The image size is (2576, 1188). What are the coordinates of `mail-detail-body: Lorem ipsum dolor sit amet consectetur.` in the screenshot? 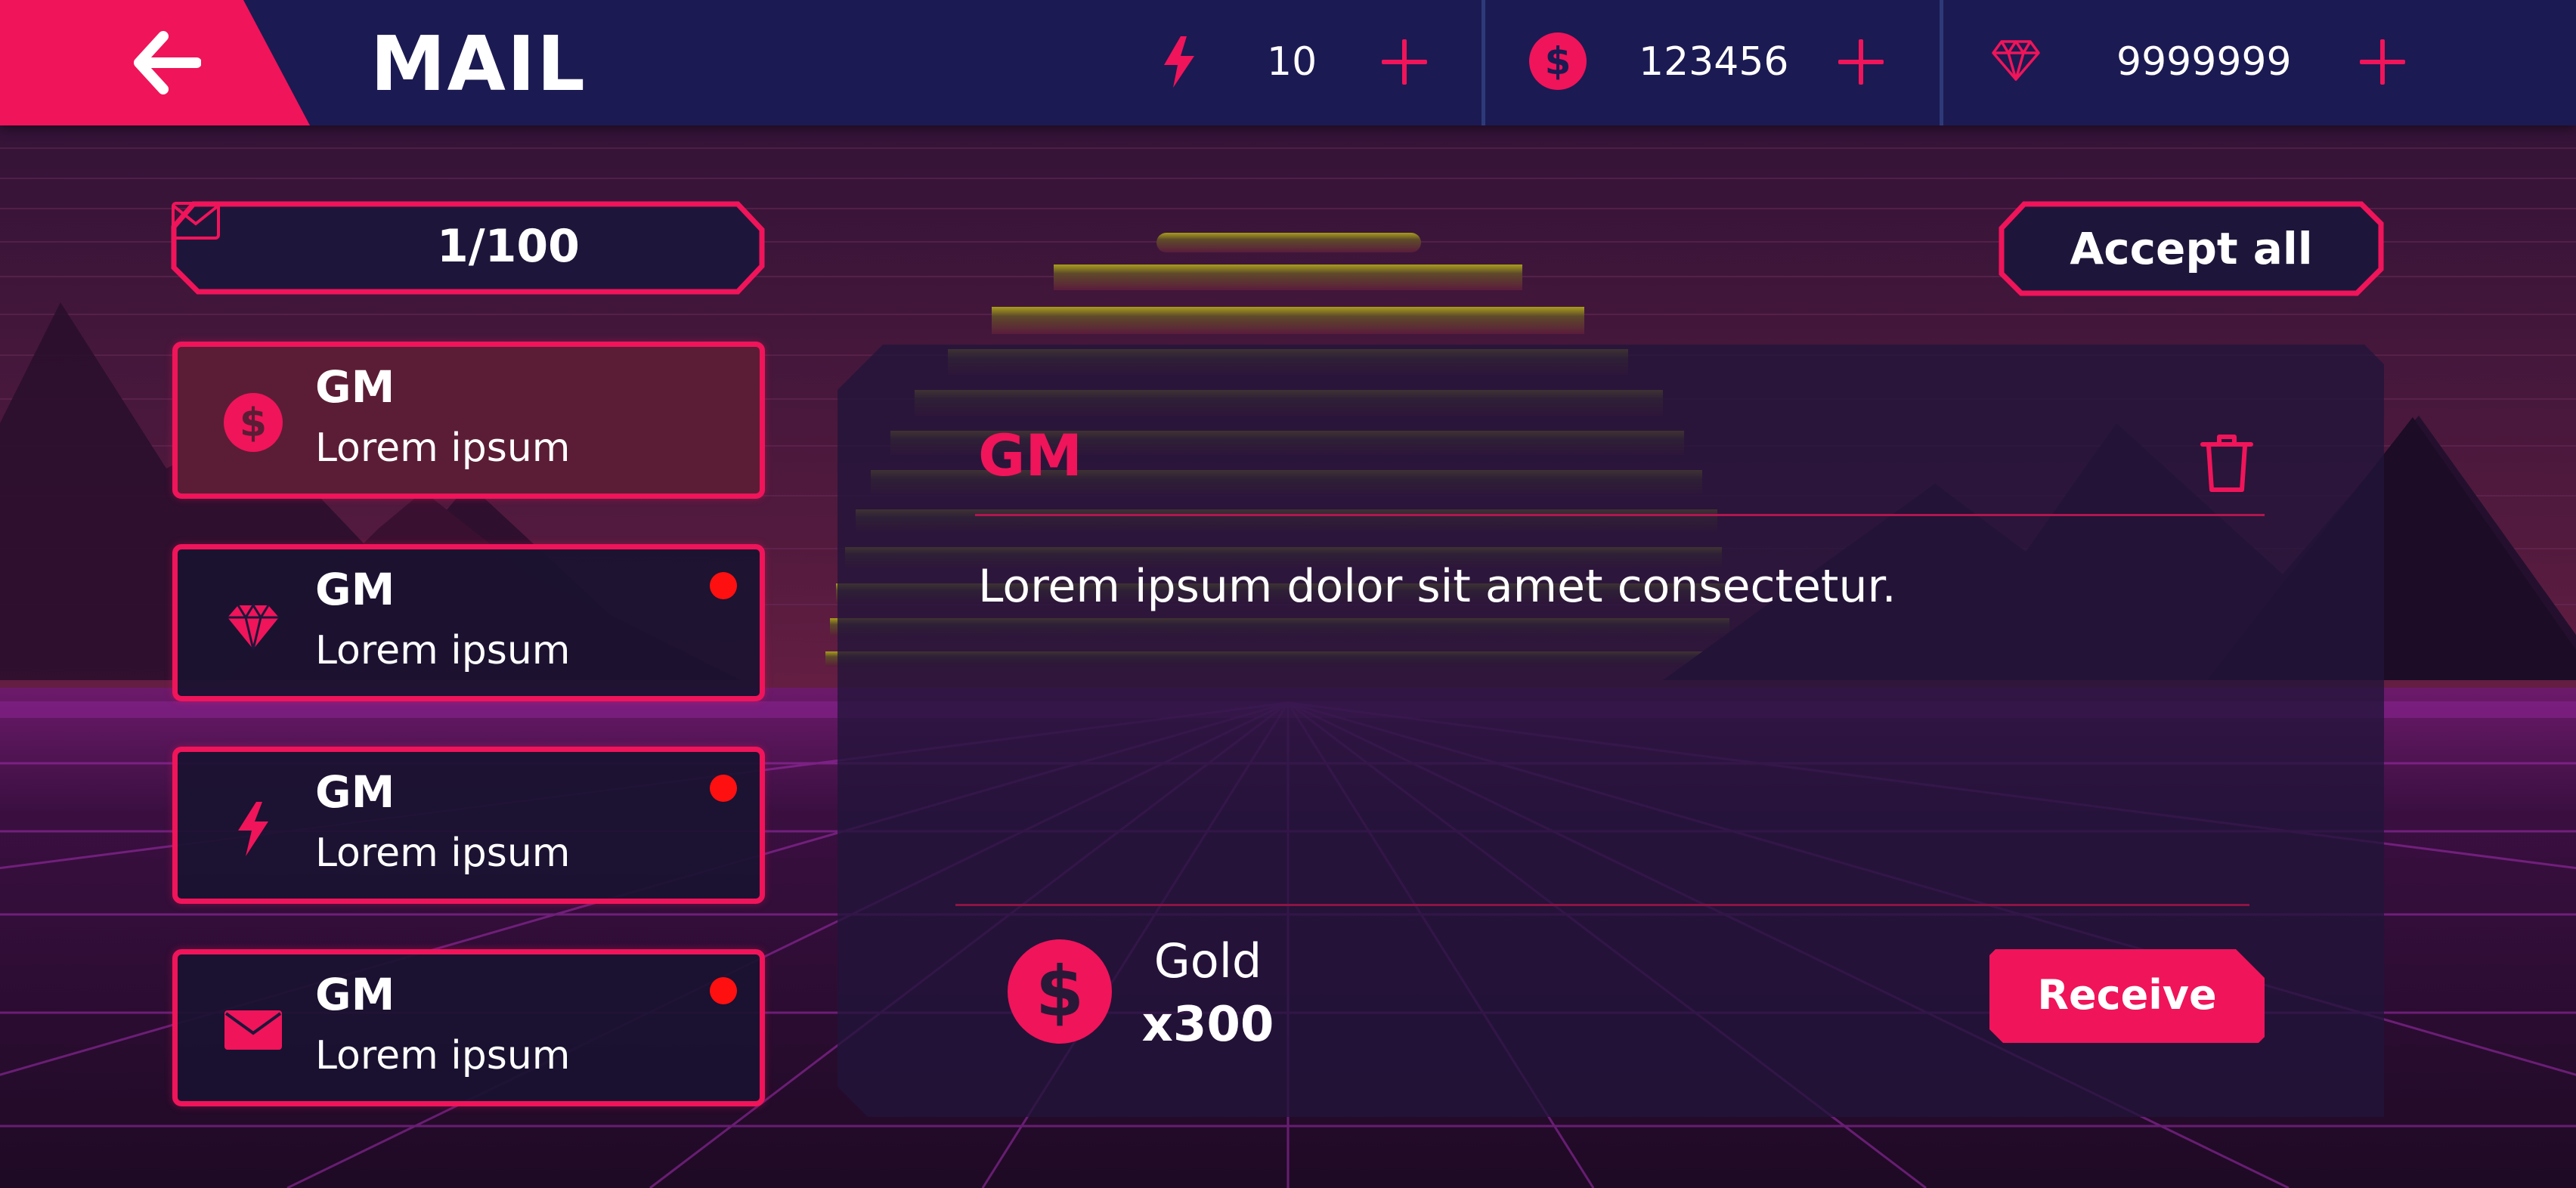 It's located at (1437, 587).